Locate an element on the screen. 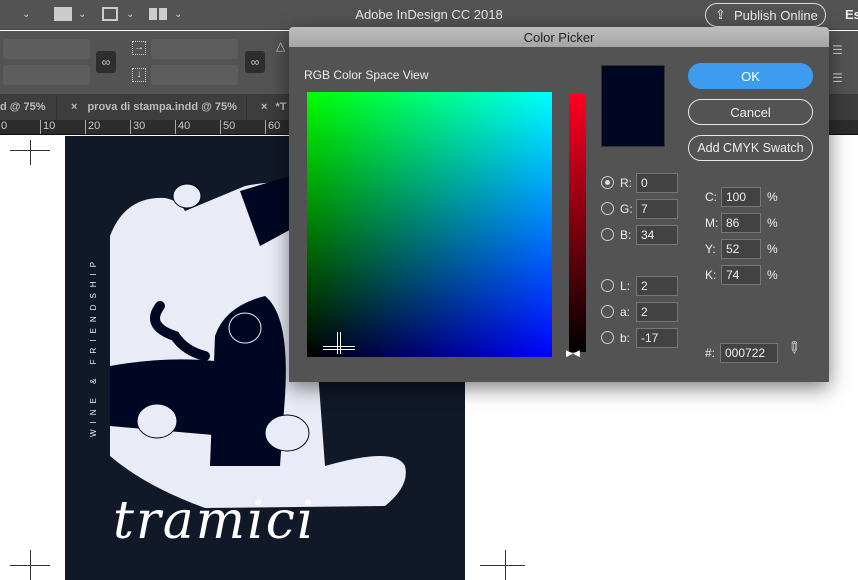 This screenshot has height=580, width=858. hex-input: 000722 is located at coordinates (749, 353).